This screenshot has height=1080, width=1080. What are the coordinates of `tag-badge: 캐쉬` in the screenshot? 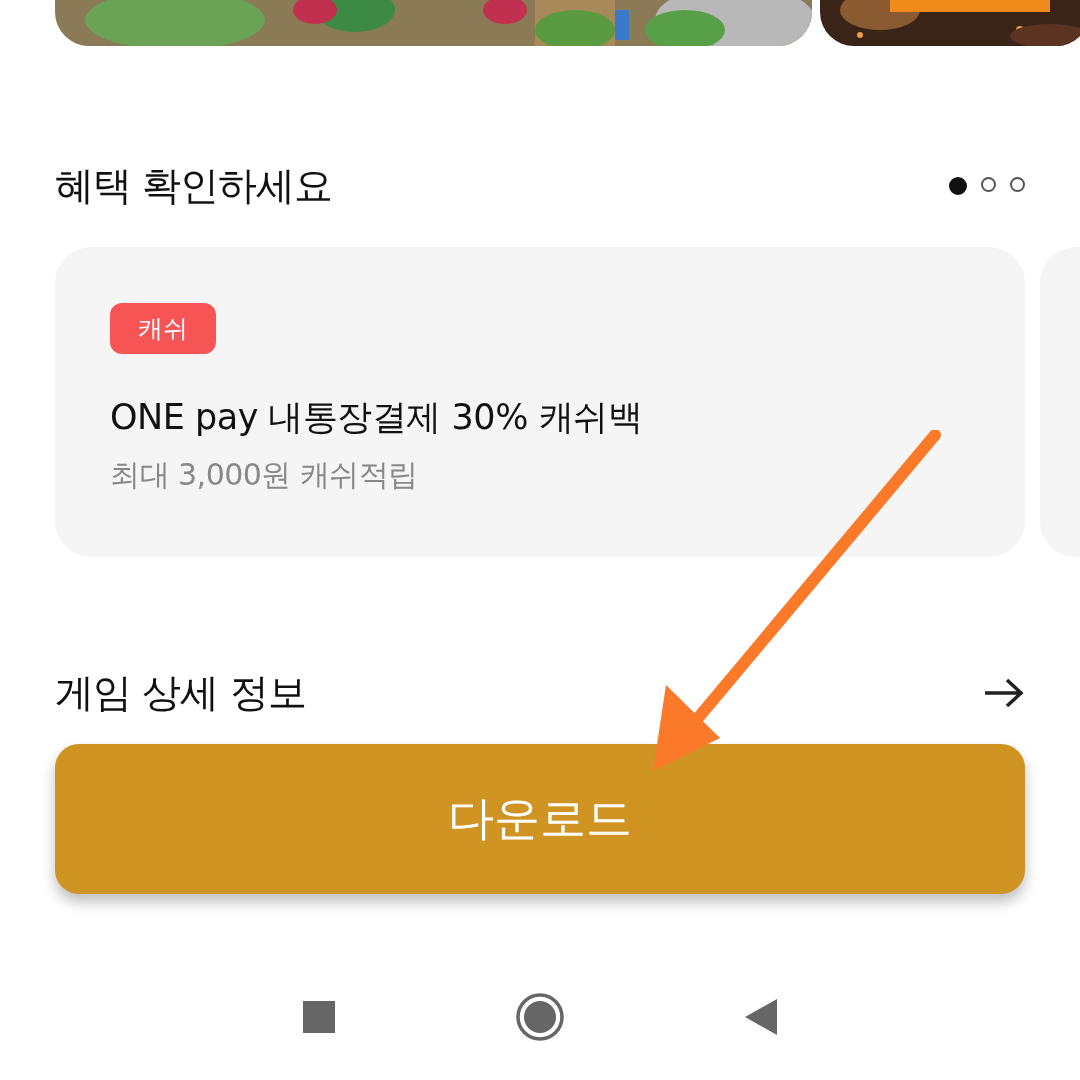 It's located at (163, 328).